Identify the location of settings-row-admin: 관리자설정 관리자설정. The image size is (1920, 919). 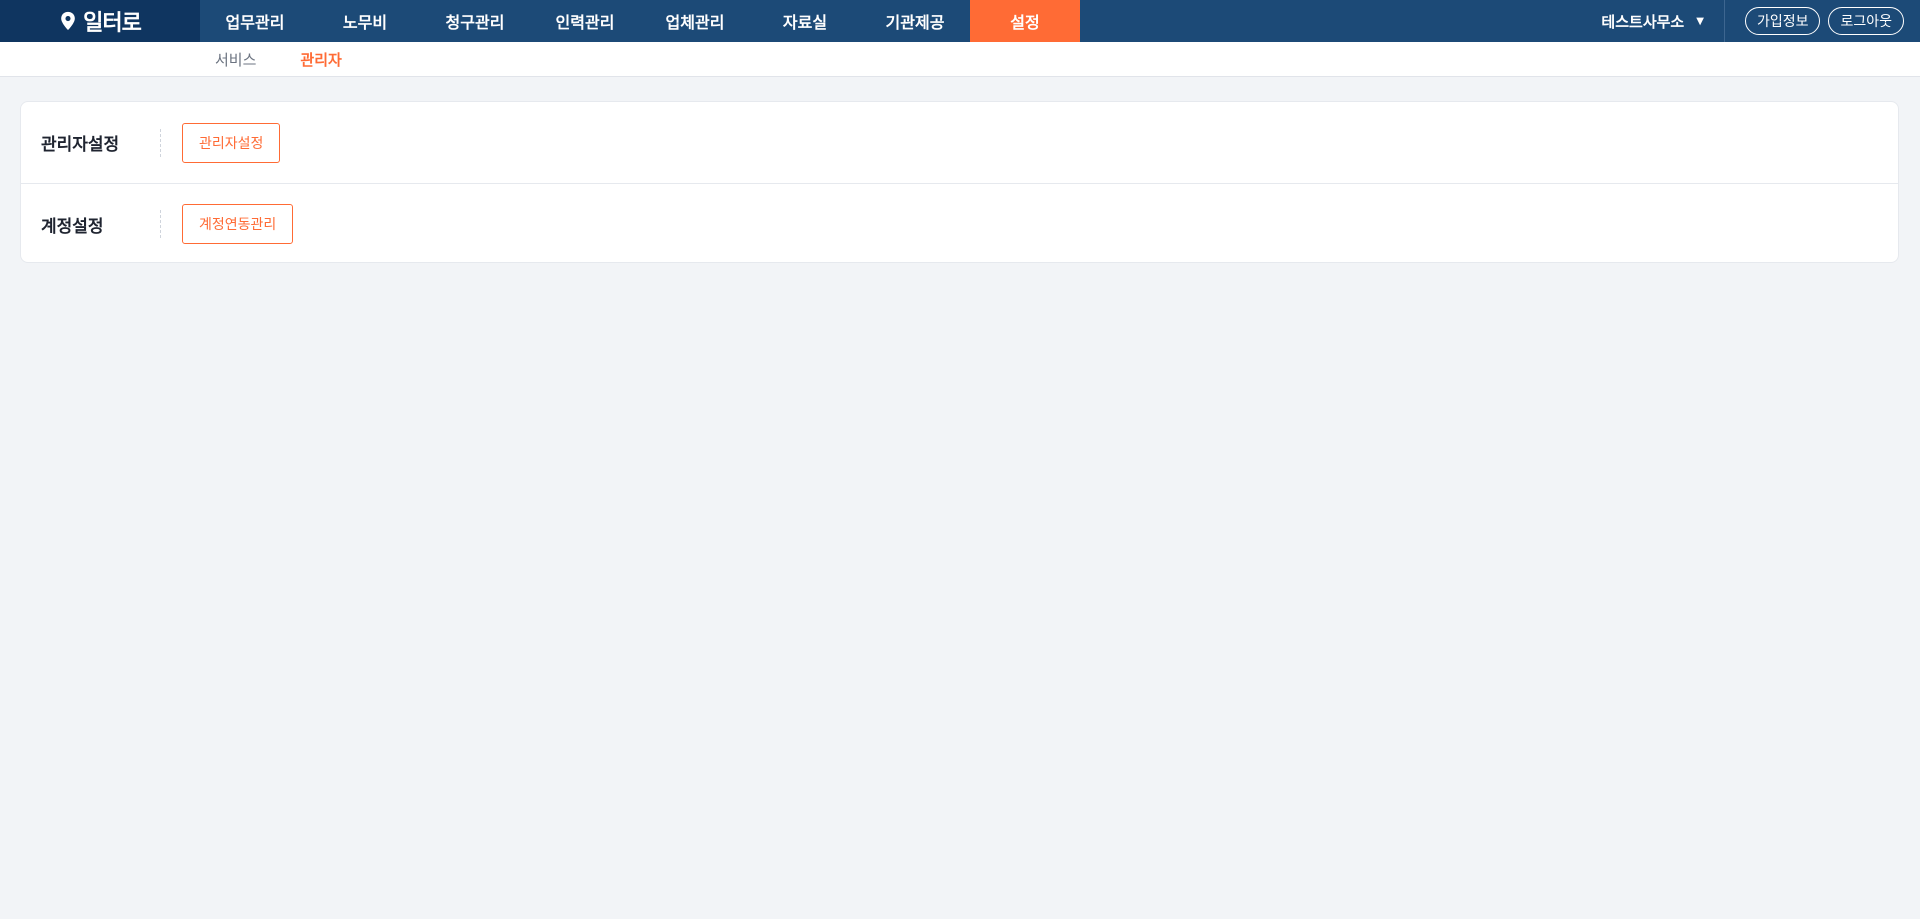
(959, 142).